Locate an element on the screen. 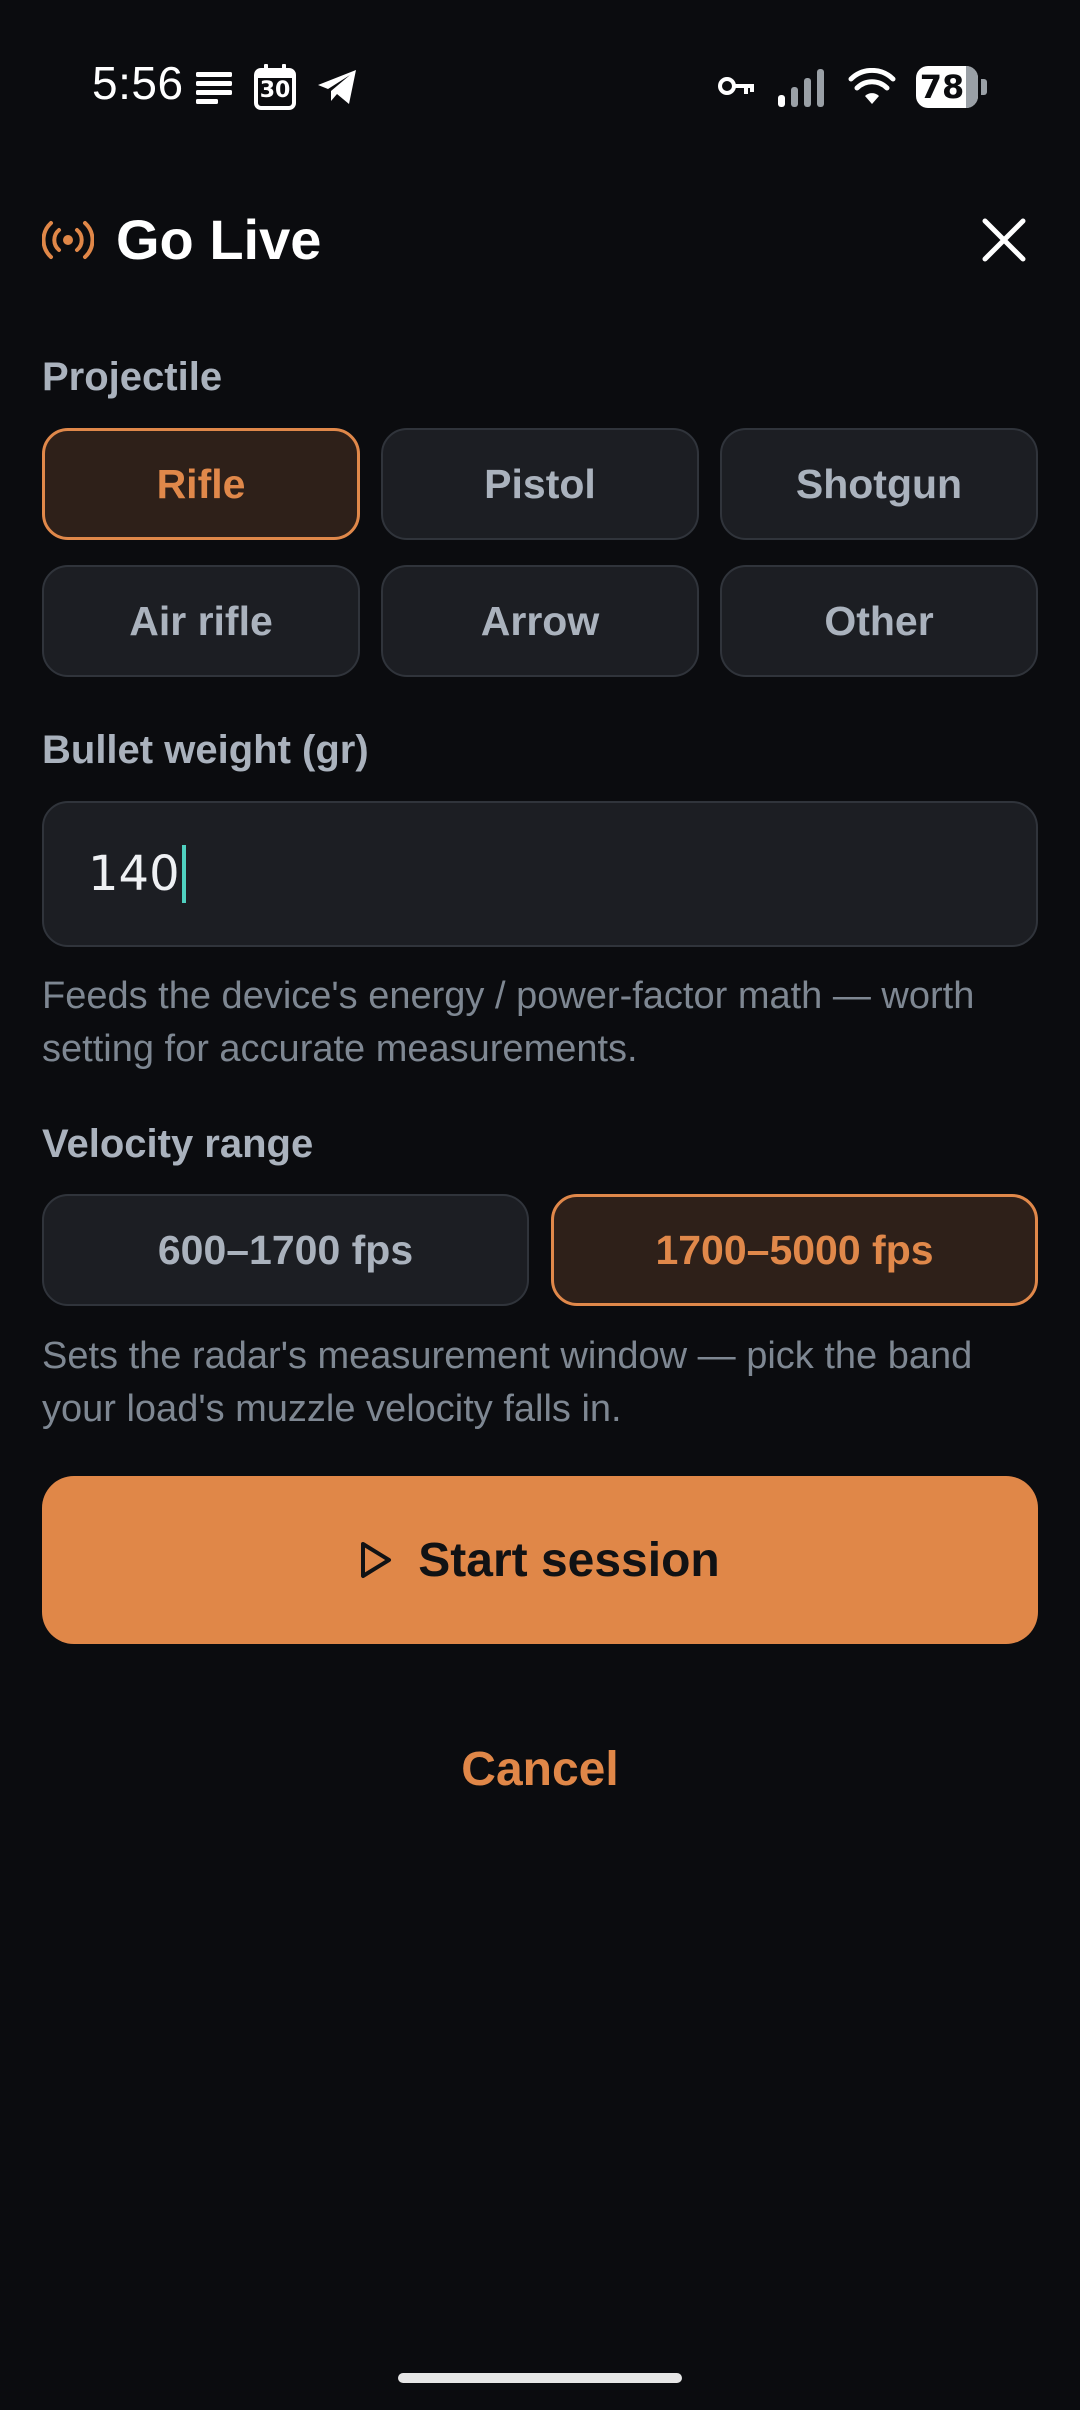 This screenshot has width=1080, height=2410. home-indicator is located at coordinates (540, 2378).